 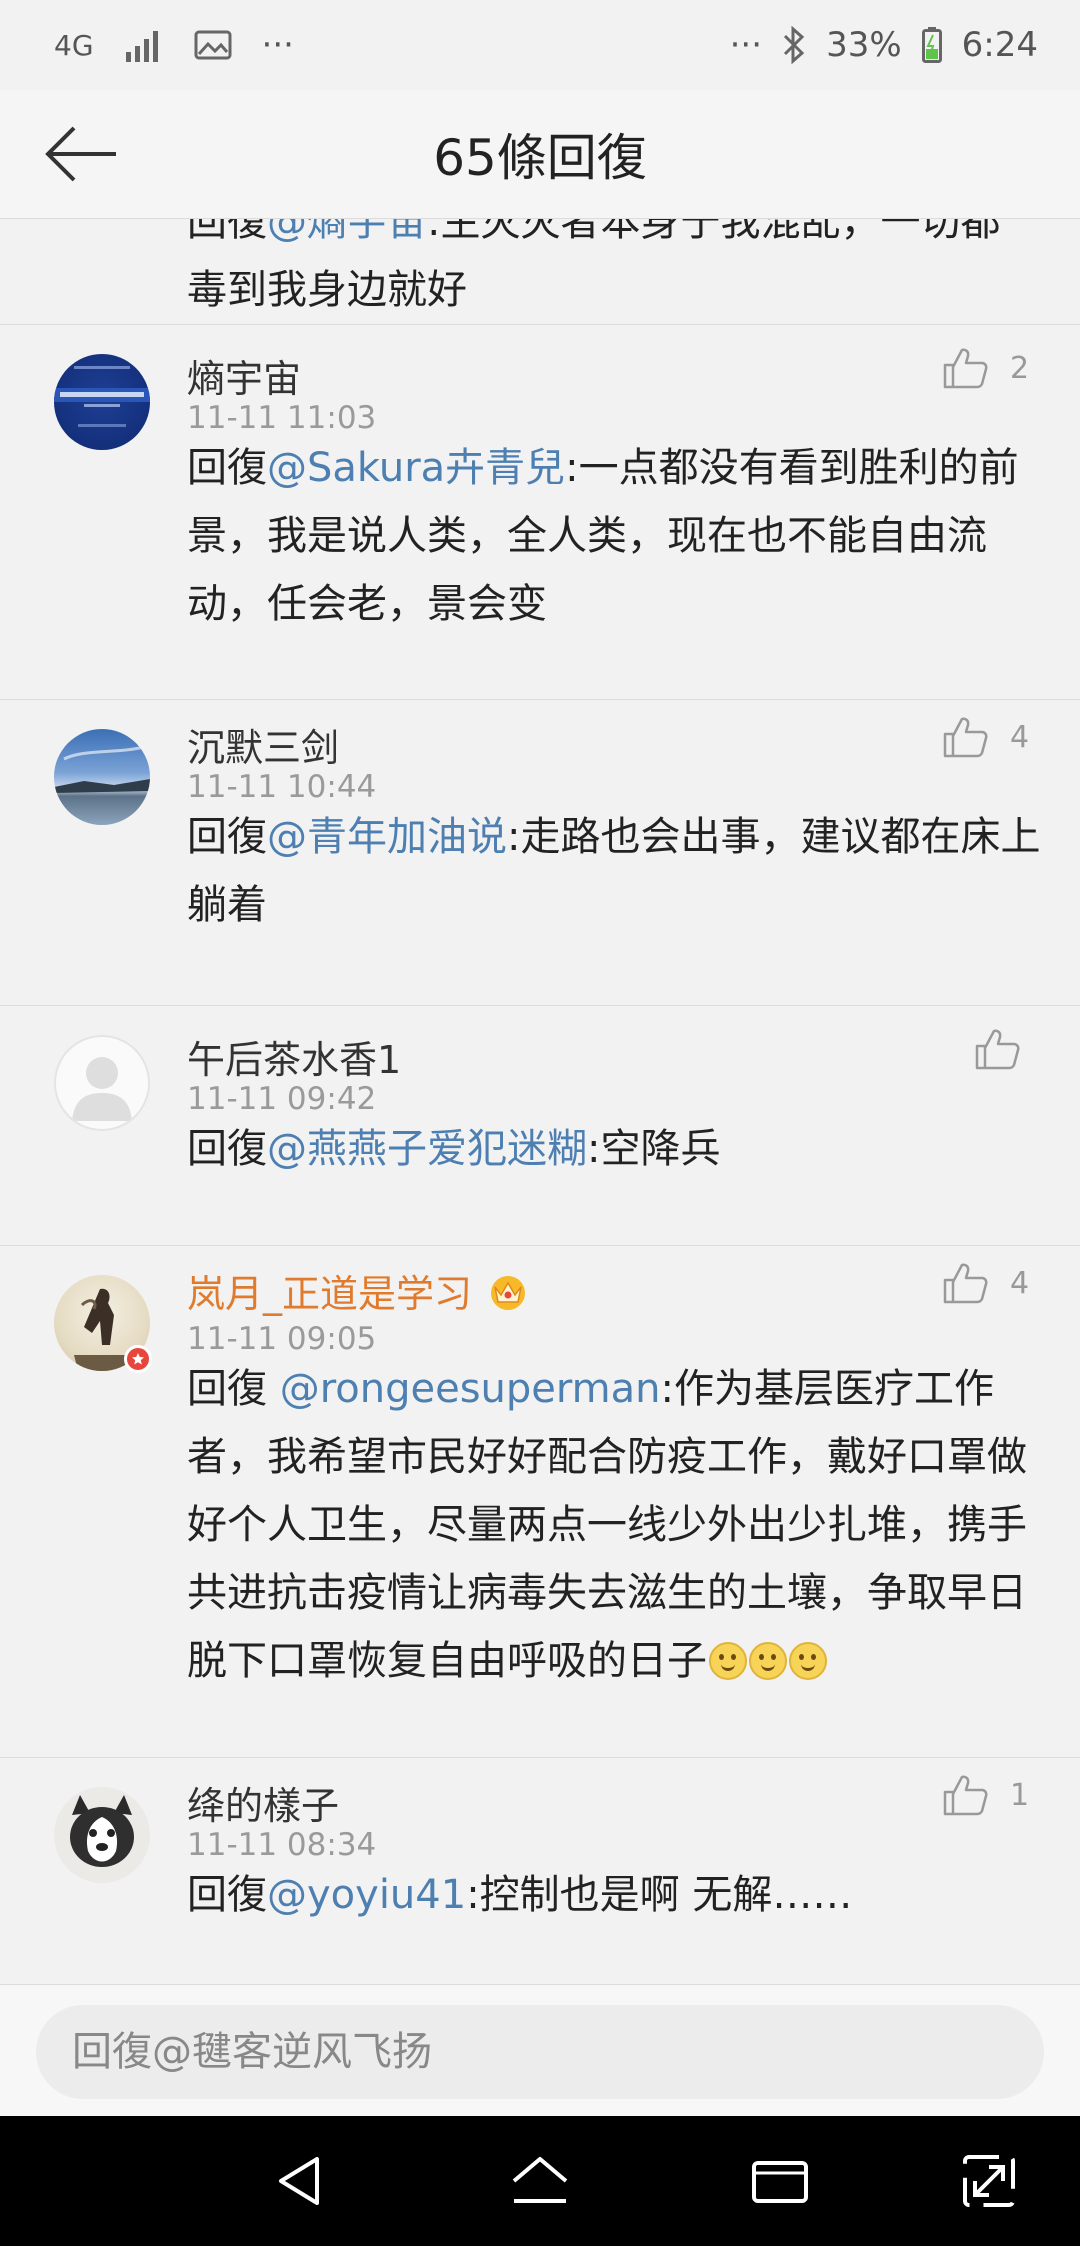 What do you see at coordinates (540, 158) in the screenshot?
I see `page-title: 65條回復` at bounding box center [540, 158].